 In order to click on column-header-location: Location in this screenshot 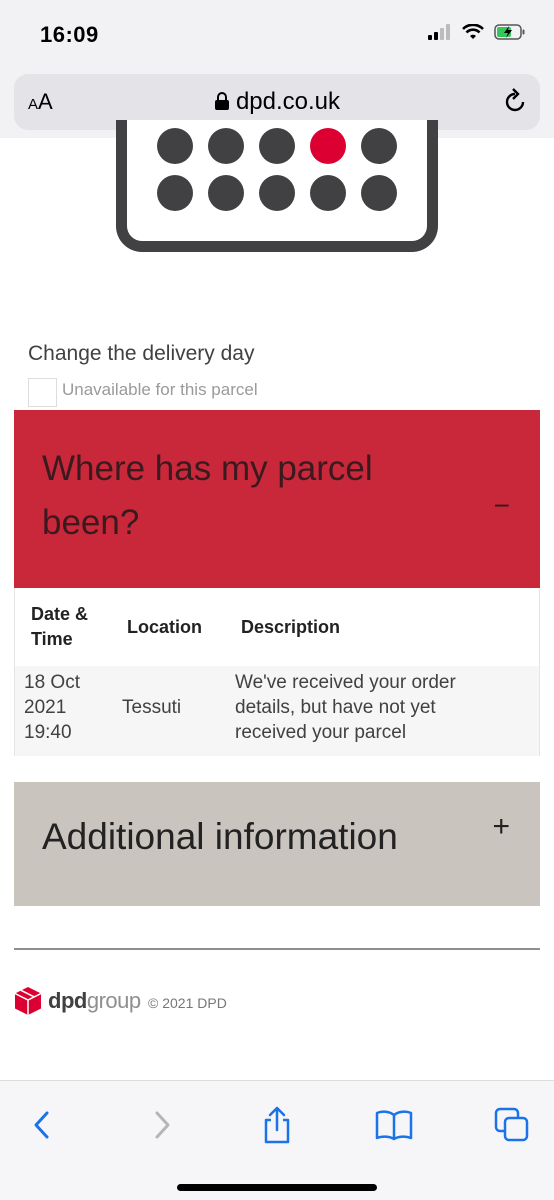, I will do `click(164, 627)`.